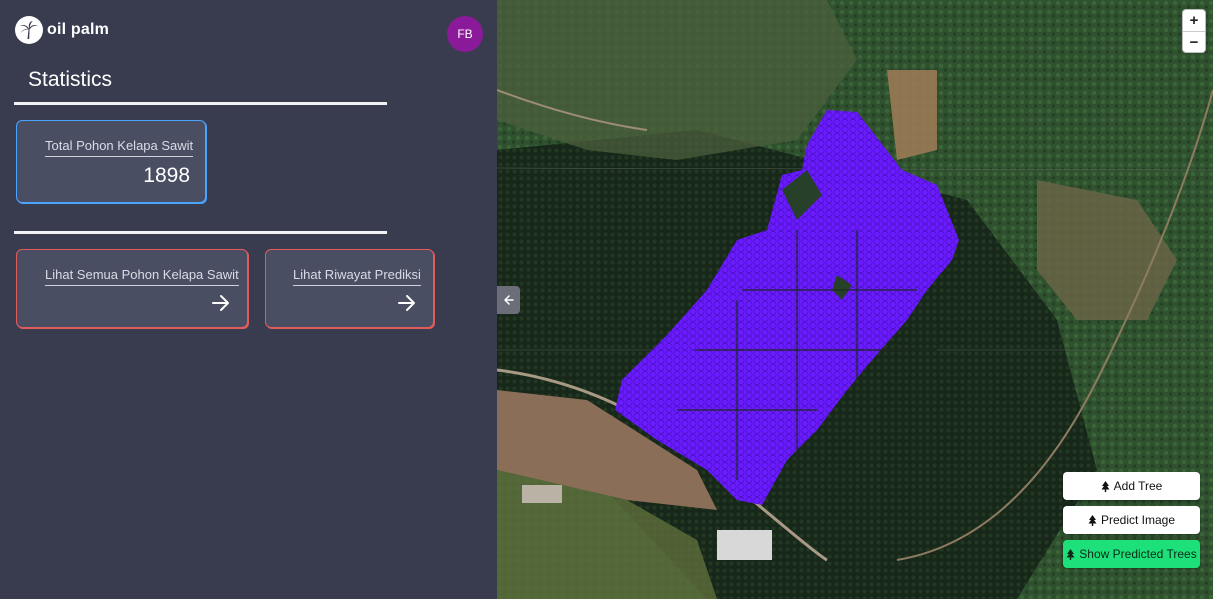 This screenshot has width=1213, height=599. I want to click on user-avatar: FB, so click(465, 34).